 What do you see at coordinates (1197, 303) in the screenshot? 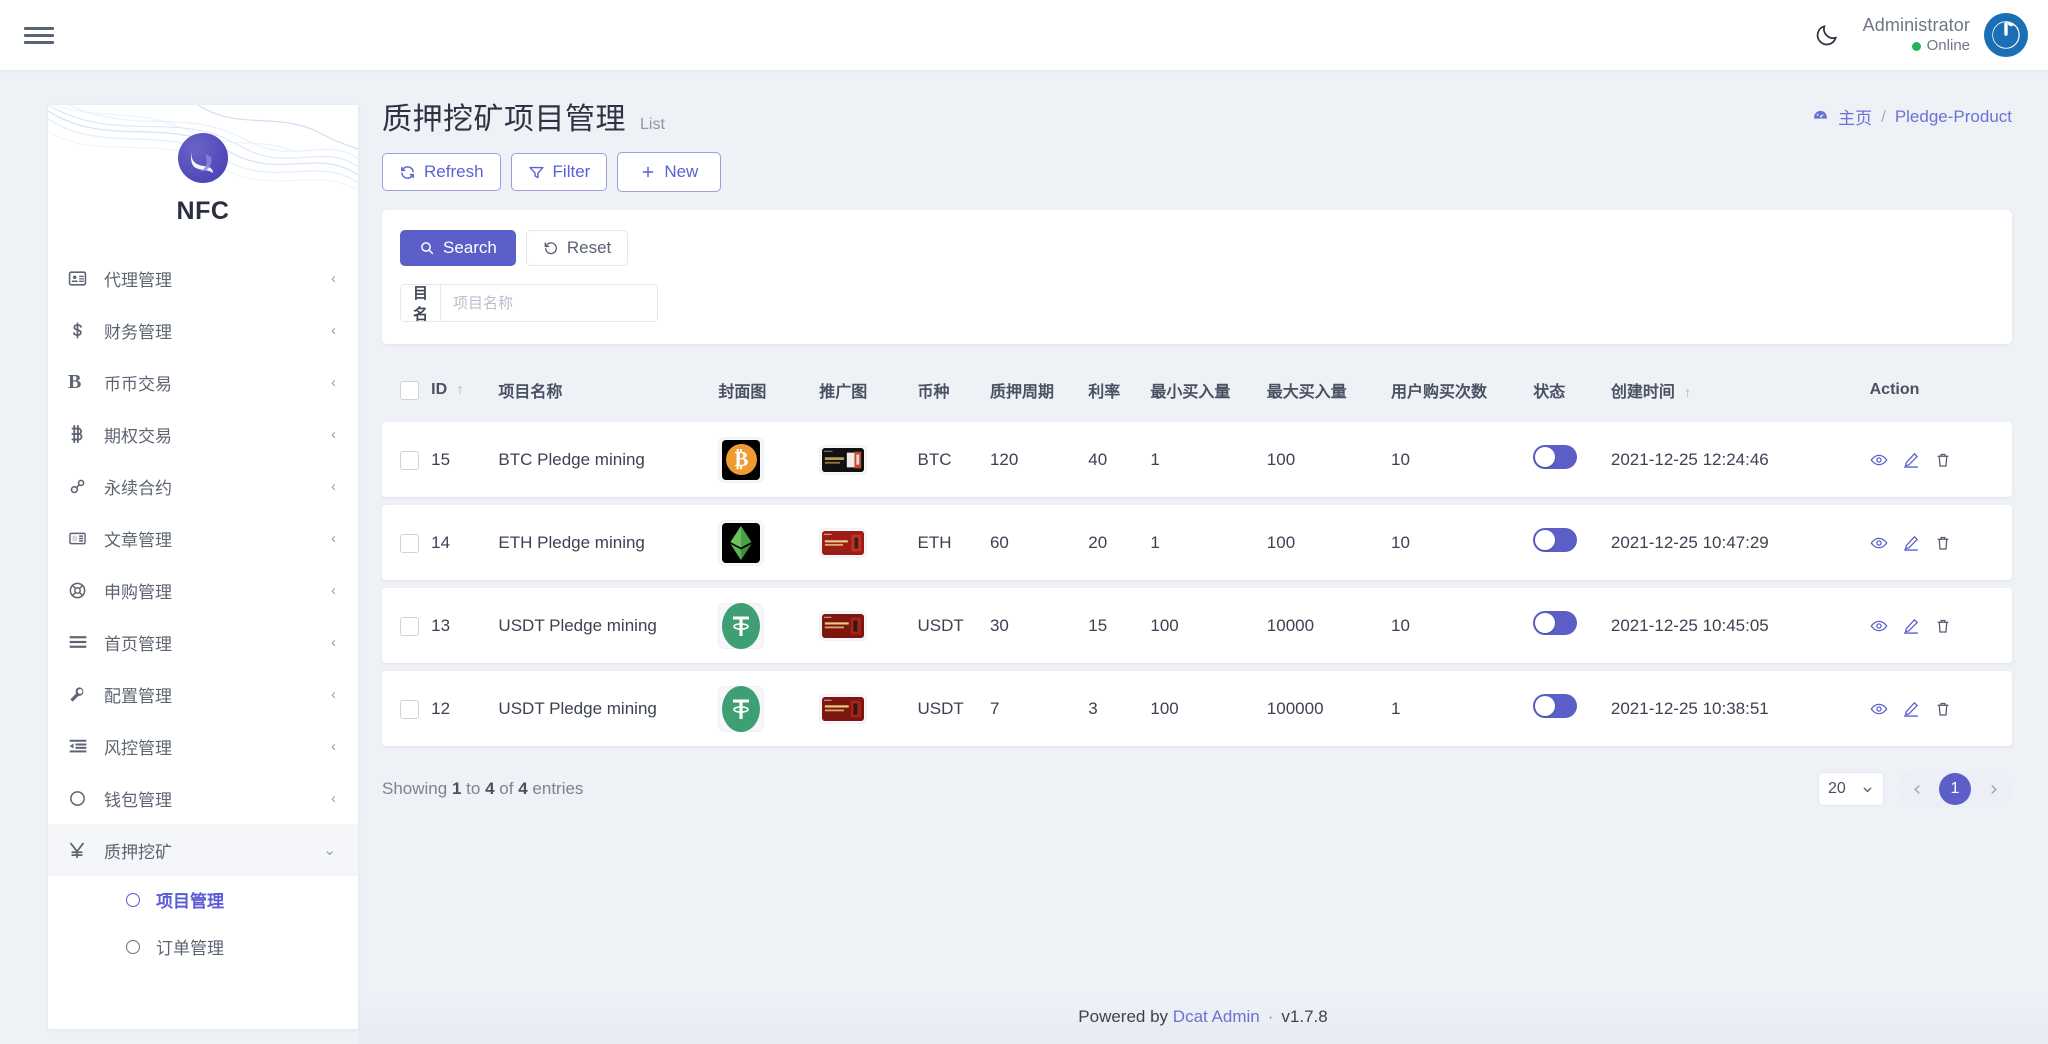
I see `filter-fields: 项目名称` at bounding box center [1197, 303].